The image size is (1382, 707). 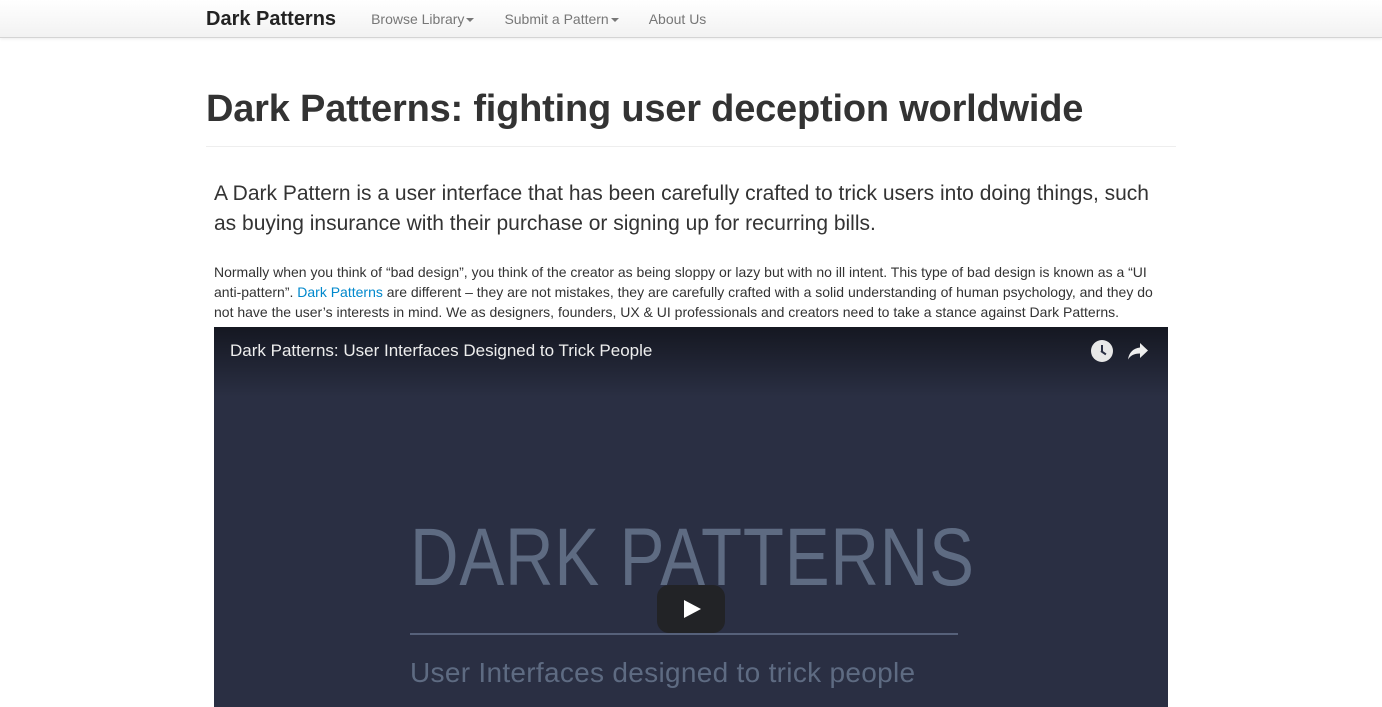 What do you see at coordinates (418, 19) in the screenshot?
I see `nav-browse-library-label: Browse Library` at bounding box center [418, 19].